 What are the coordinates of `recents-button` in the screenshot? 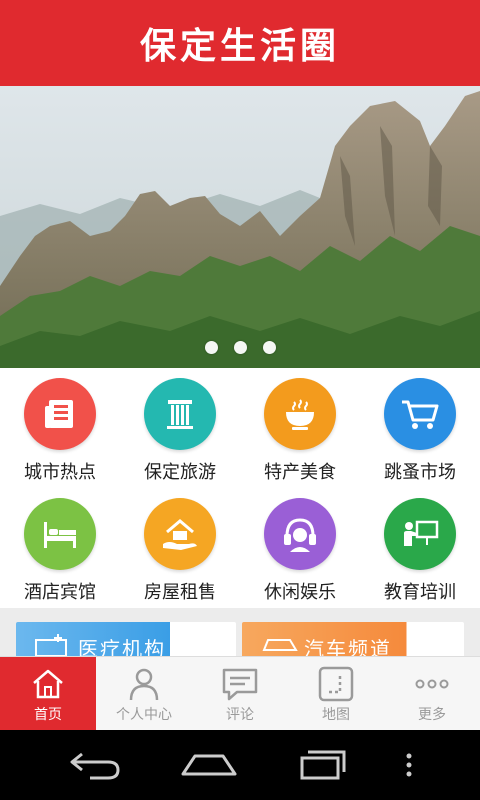 It's located at (321, 765).